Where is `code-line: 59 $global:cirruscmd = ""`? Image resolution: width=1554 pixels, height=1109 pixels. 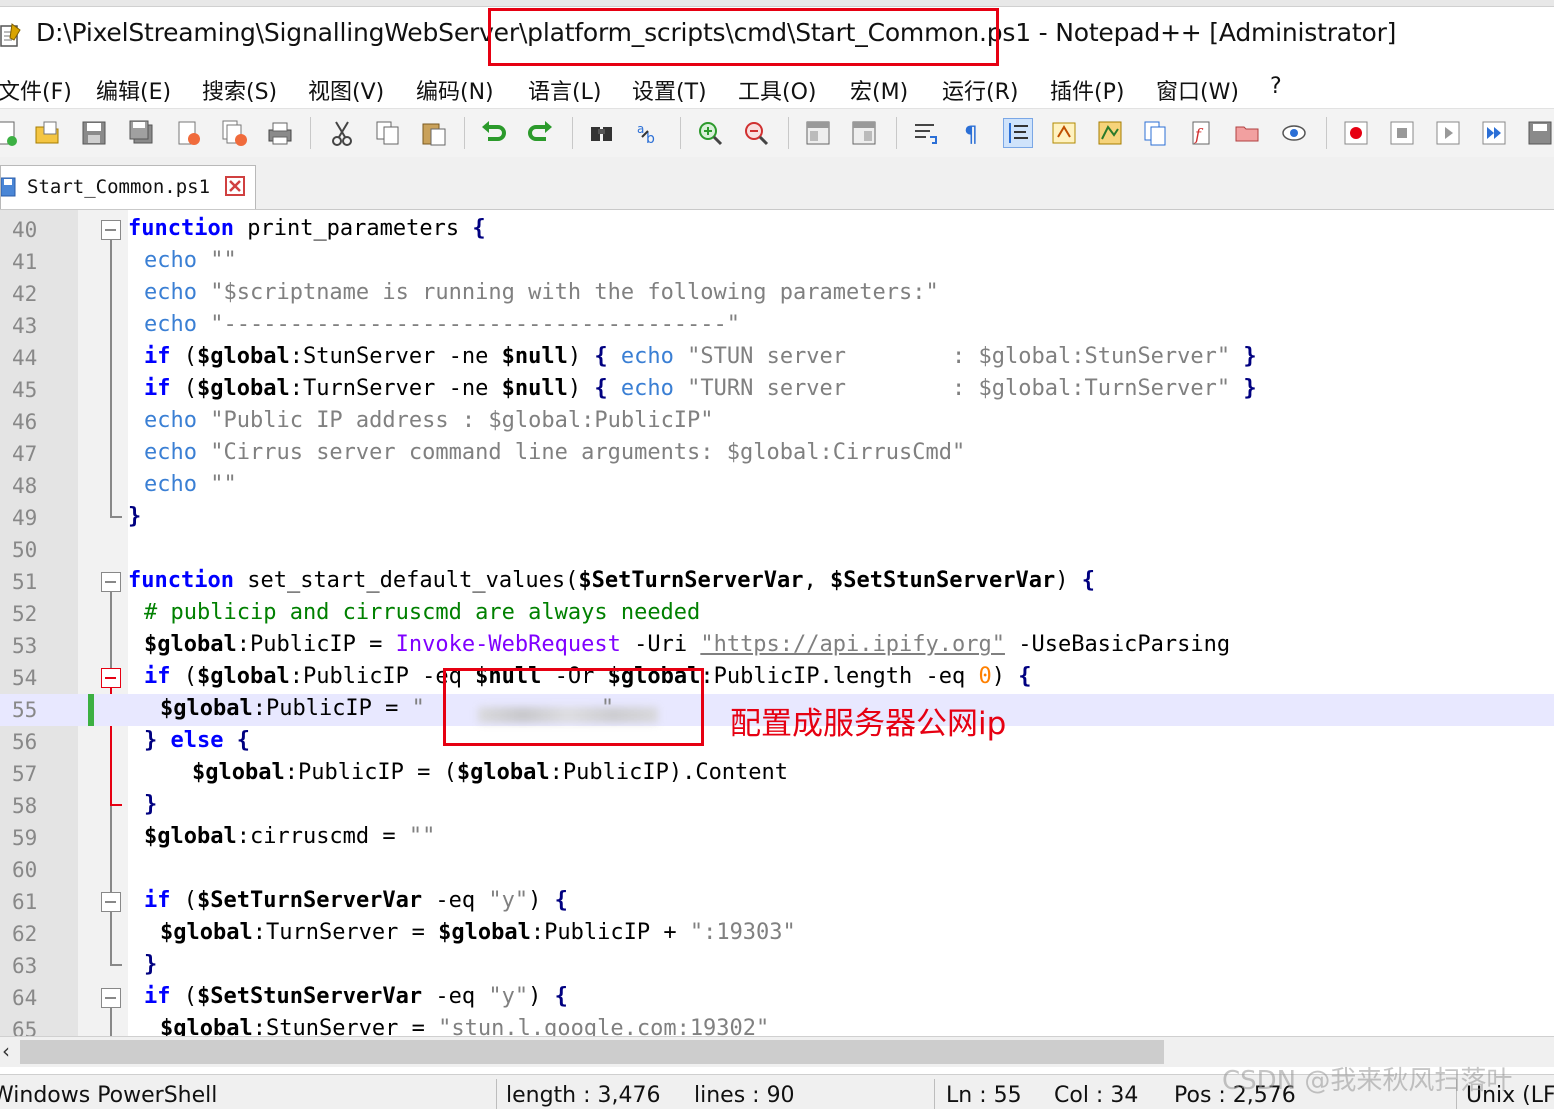 code-line: 59 $global:cirruscmd = "" is located at coordinates (777, 838).